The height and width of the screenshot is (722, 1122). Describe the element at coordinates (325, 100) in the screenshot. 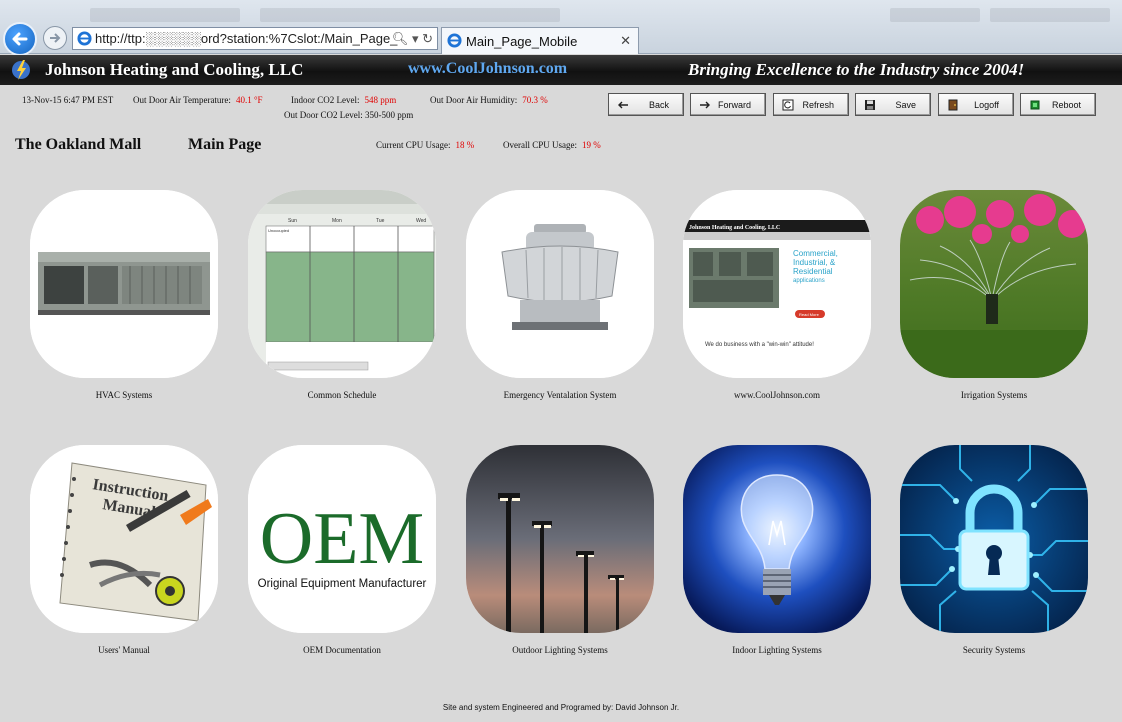

I see `indoor-co2-label: Indoor CO2 Level:` at that location.